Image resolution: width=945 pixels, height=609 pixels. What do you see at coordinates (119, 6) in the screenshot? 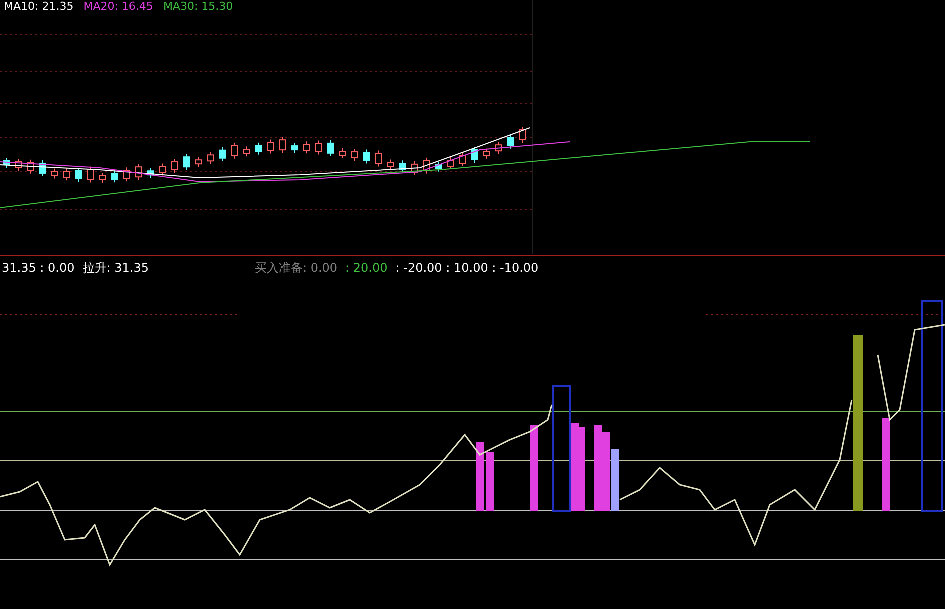
I see `legend-label: MA20: 16.45` at bounding box center [119, 6].